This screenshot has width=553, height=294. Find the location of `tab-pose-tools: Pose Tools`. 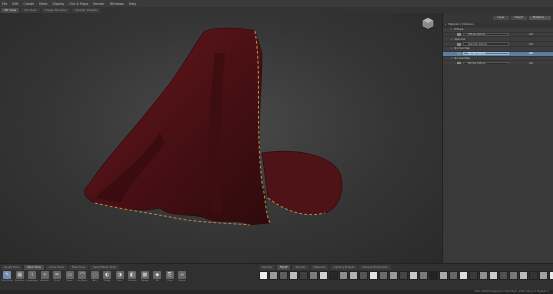

tab-pose-tools: Pose Tools is located at coordinates (78, 267).